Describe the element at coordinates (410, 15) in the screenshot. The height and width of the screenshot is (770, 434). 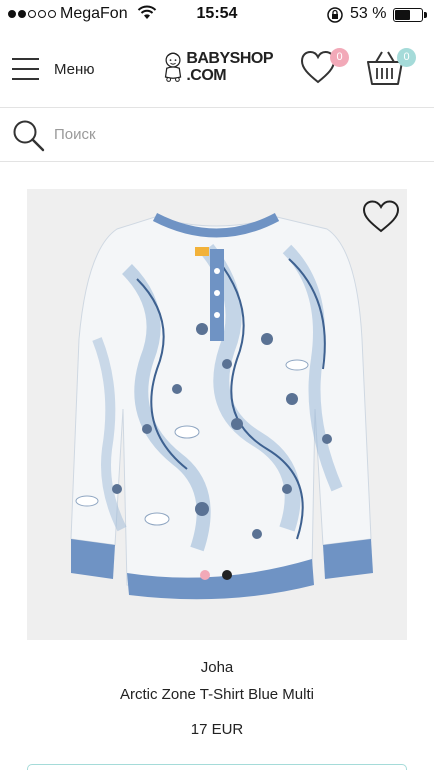
I see `battery-icon` at that location.